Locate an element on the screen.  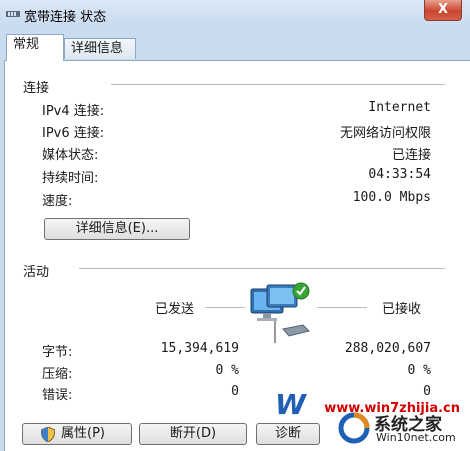
activity-section-label: 活动 is located at coordinates (36, 272).